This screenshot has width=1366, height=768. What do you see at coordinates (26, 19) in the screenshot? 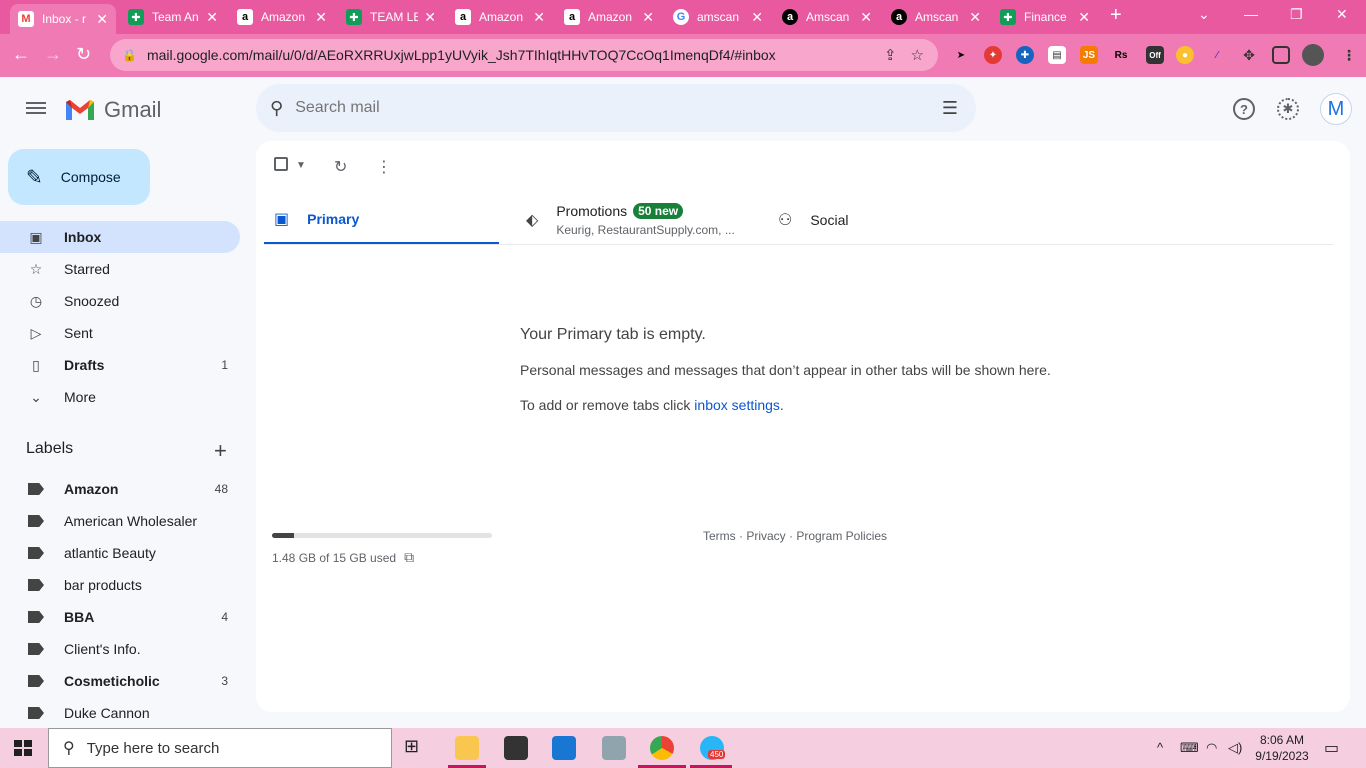
I see `gmail-favicon-icon: M` at bounding box center [26, 19].